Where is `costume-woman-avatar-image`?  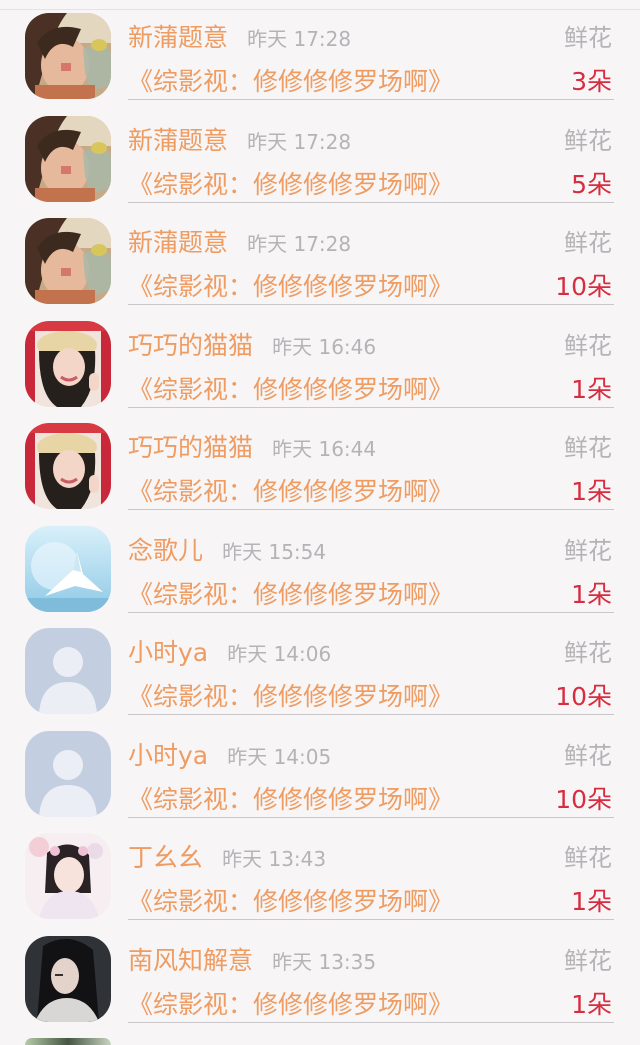 costume-woman-avatar-image is located at coordinates (68, 876).